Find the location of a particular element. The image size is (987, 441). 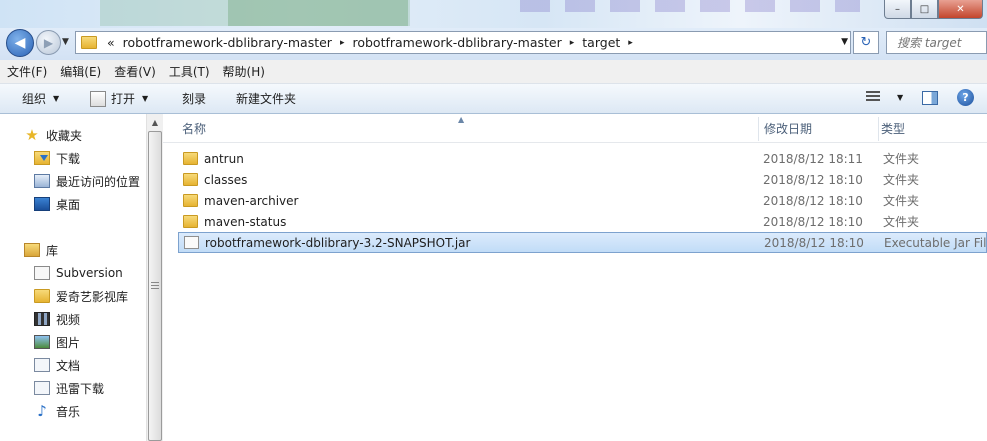

nav-item-thunder: 迅雷下载 is located at coordinates (69, 388).